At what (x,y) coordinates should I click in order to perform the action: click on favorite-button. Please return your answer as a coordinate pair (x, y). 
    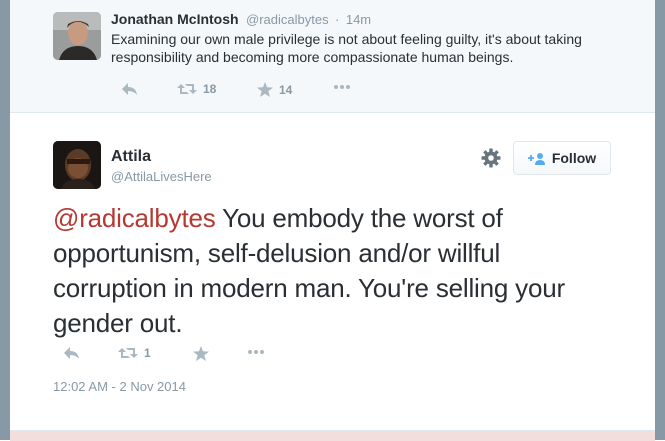
    Looking at the image, I should click on (201, 353).